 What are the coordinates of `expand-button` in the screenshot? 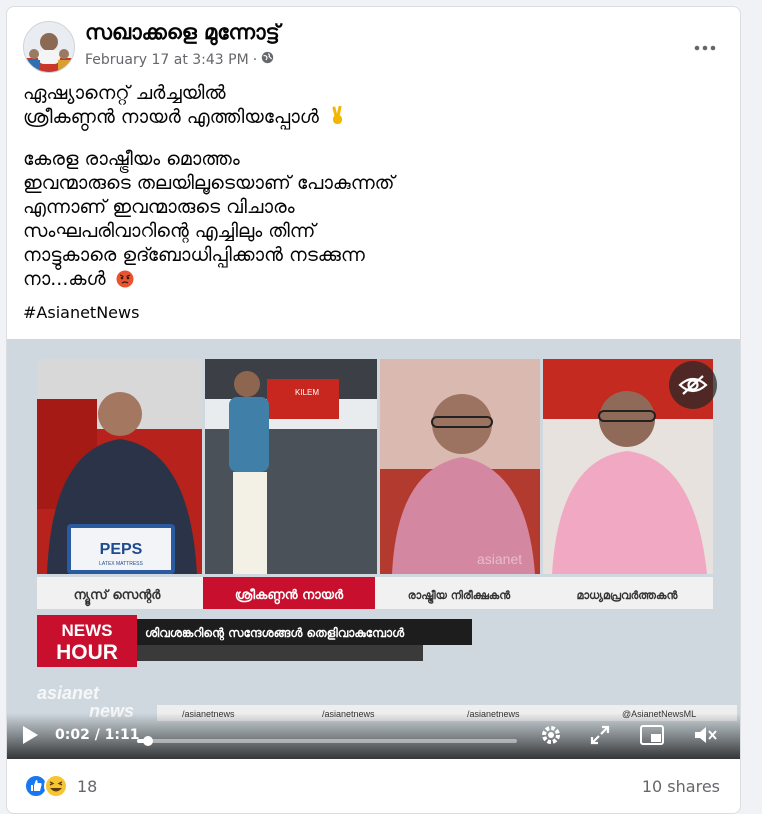 It's located at (600, 737).